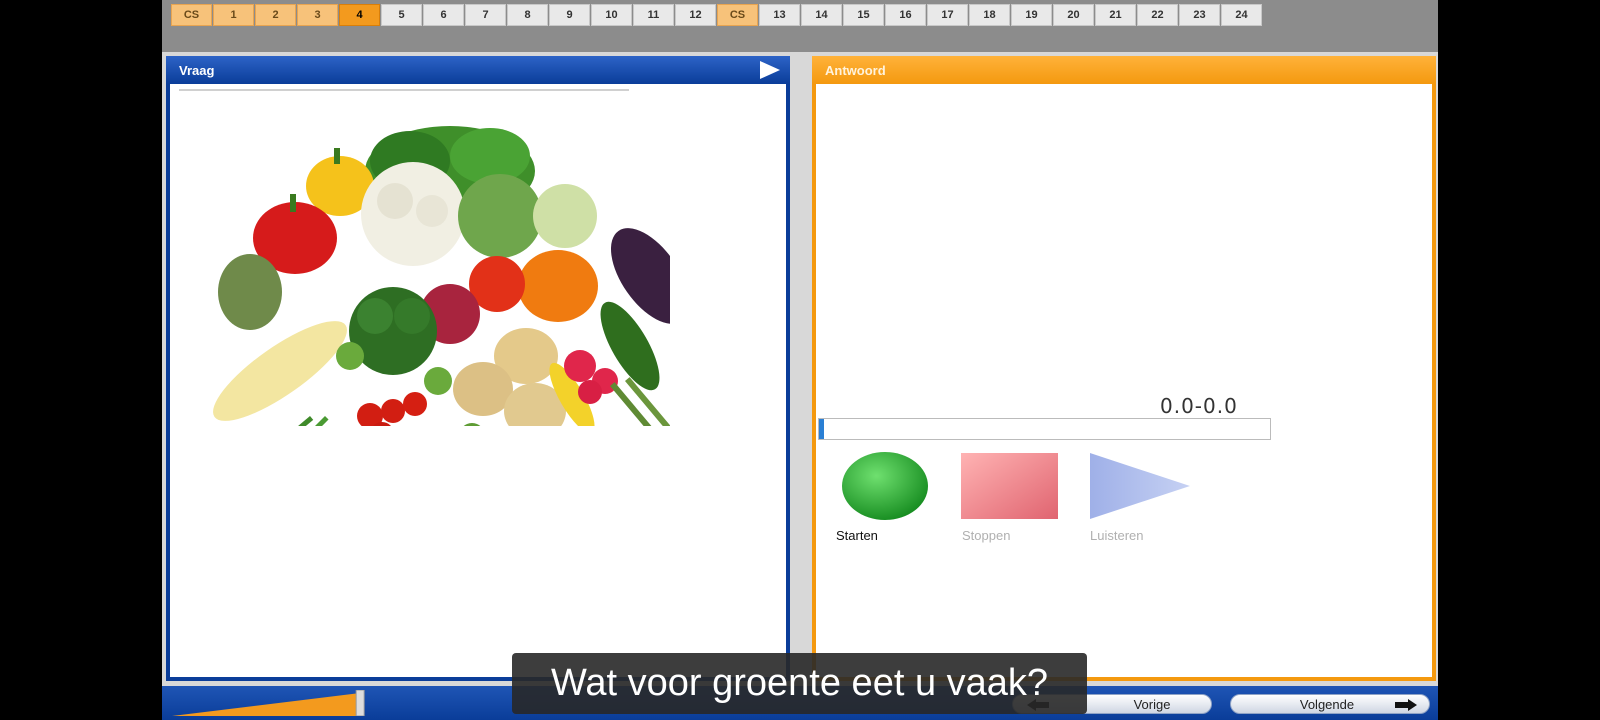  I want to click on start-label: Starten, so click(857, 535).